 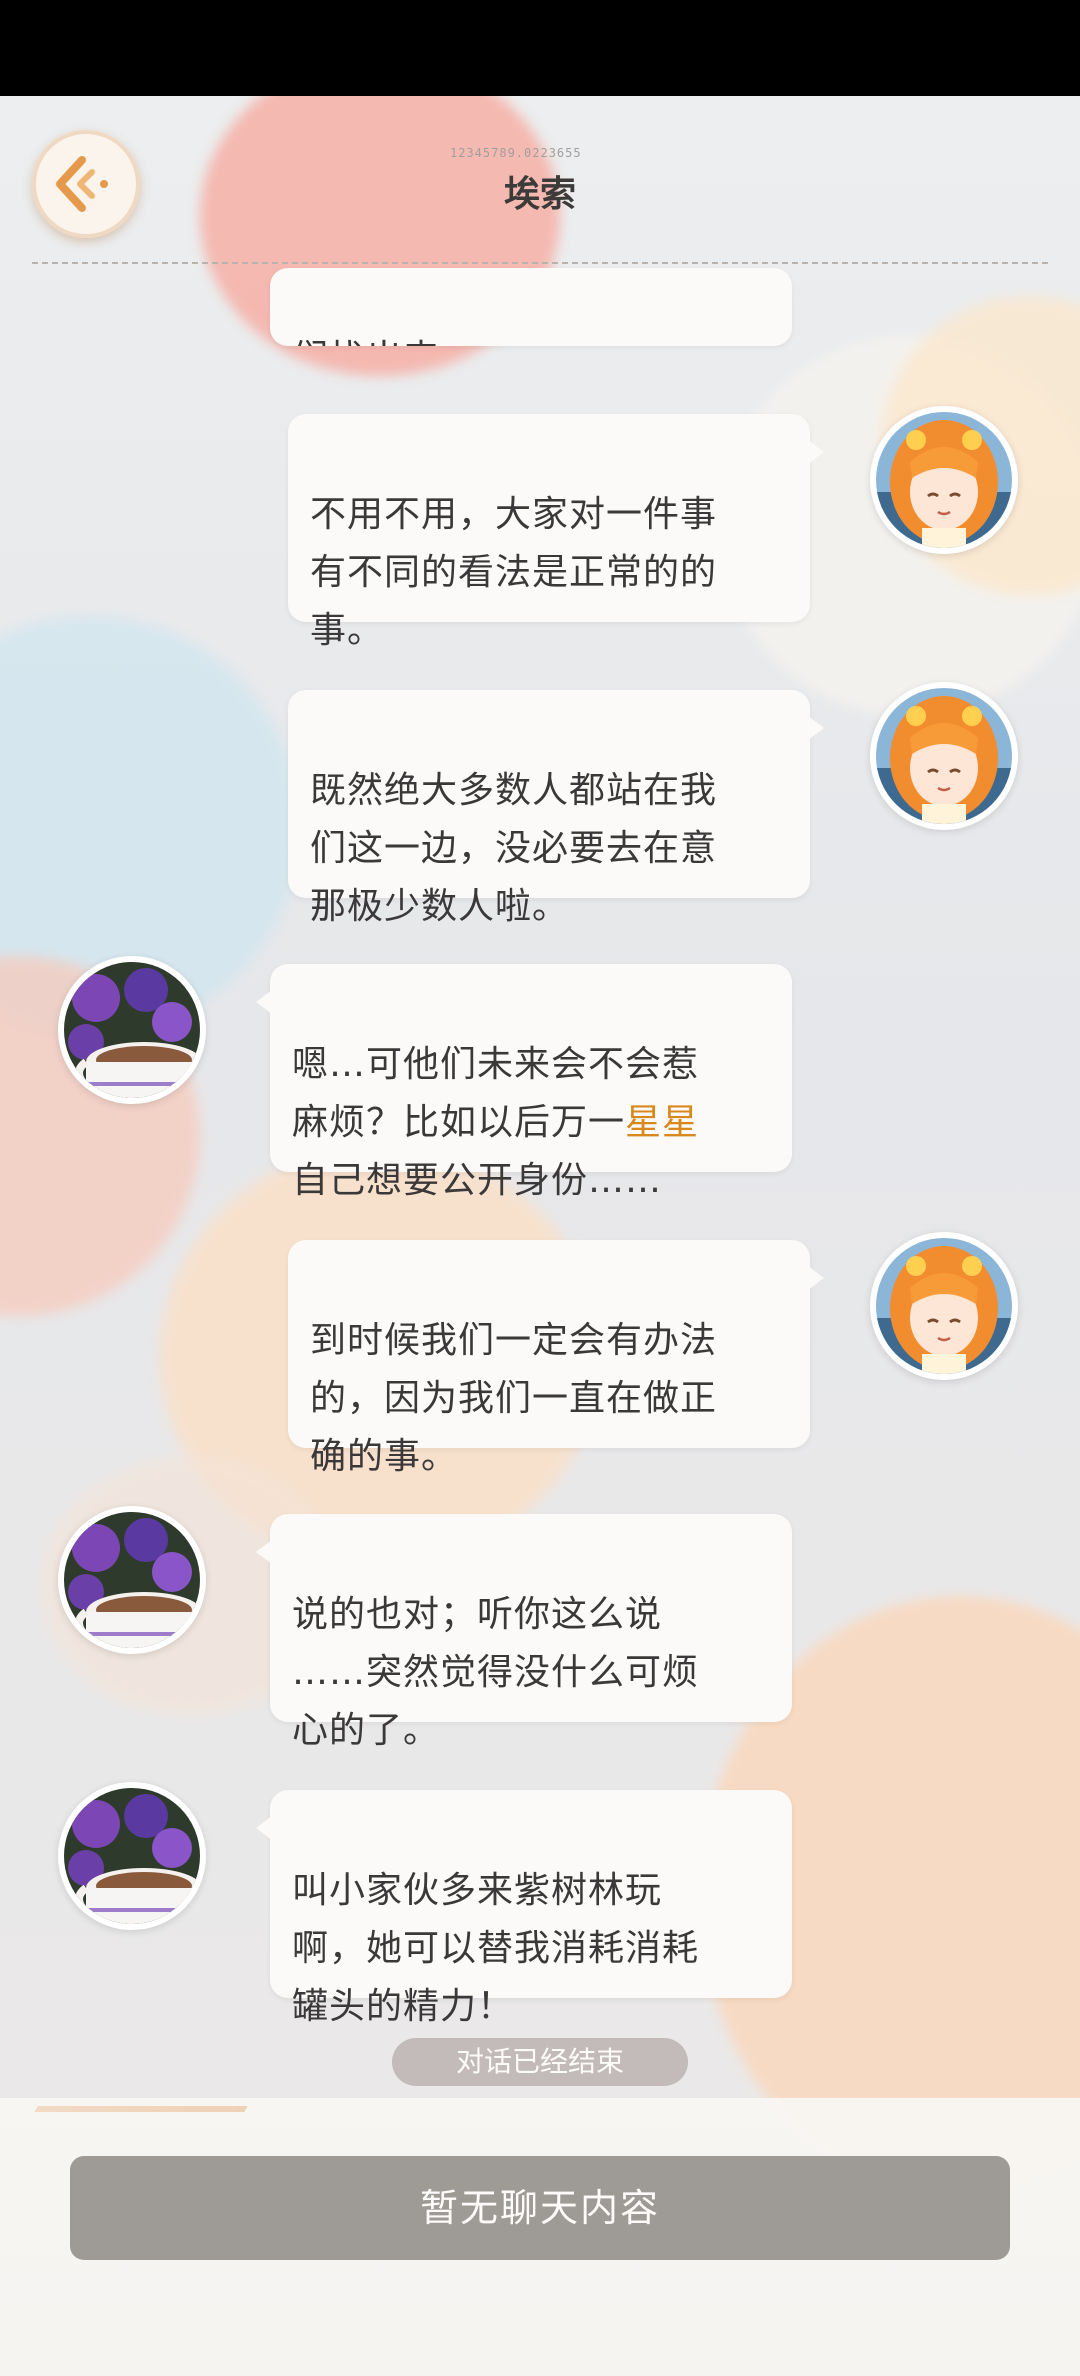 I want to click on message-bubble-girl: 既然绝大多数人都站在我 们这一边，没必要去在意 那极少数人啦。, so click(x=556, y=808).